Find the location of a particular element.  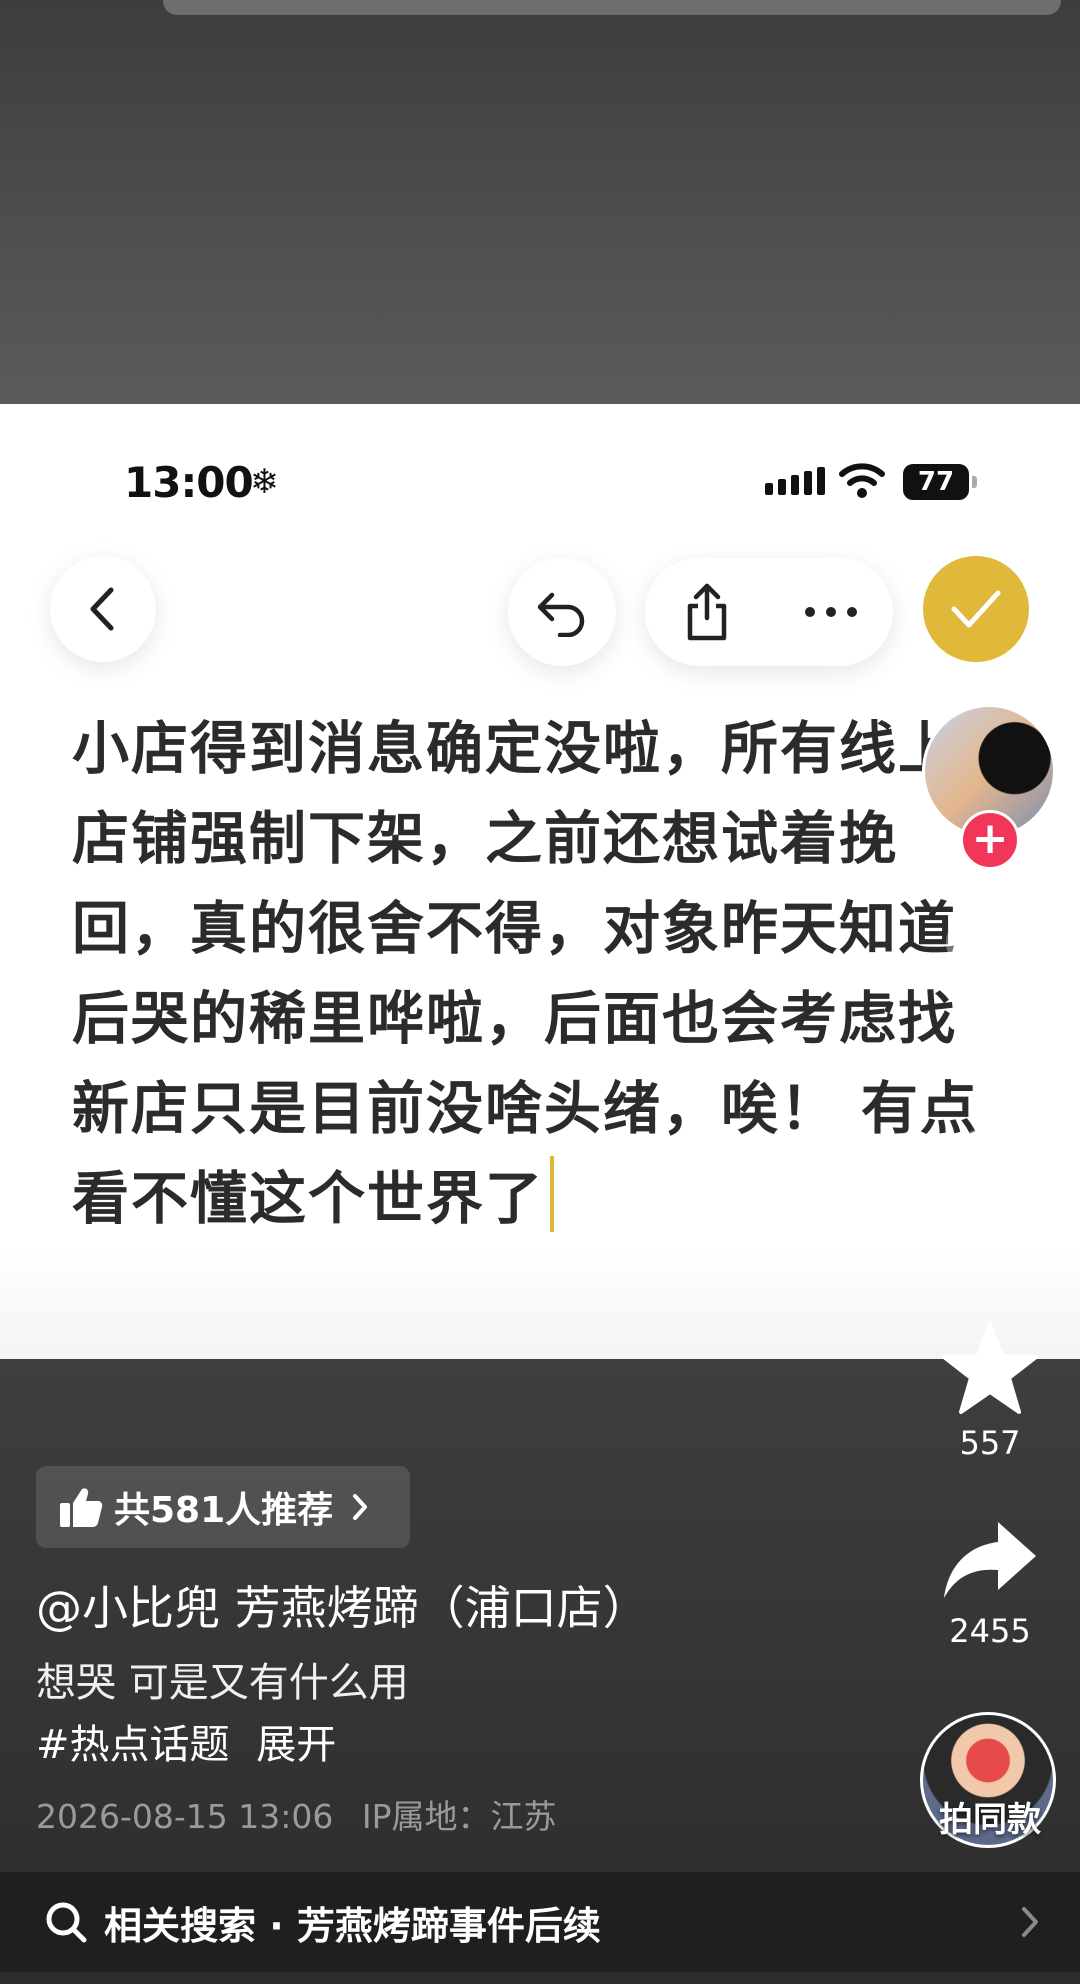

text-caret is located at coordinates (552, 1194).